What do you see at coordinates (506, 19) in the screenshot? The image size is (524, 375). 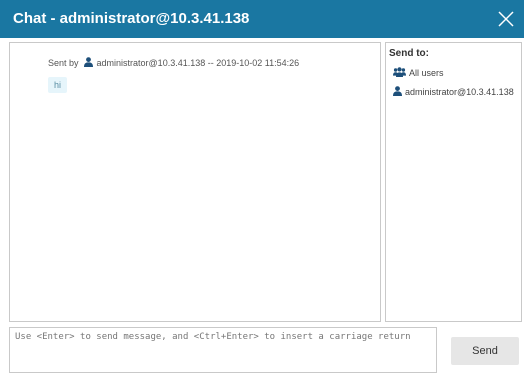 I see `close-icon` at bounding box center [506, 19].